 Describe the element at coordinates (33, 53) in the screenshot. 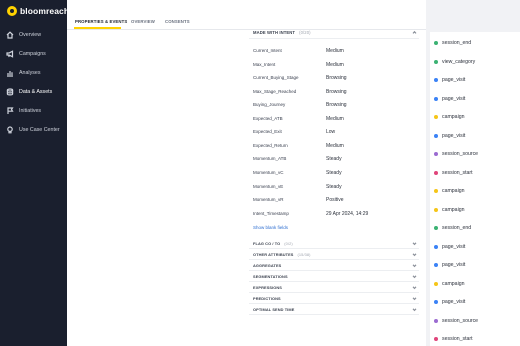

I see `sidebar-item-campaigns: Campaigns` at that location.